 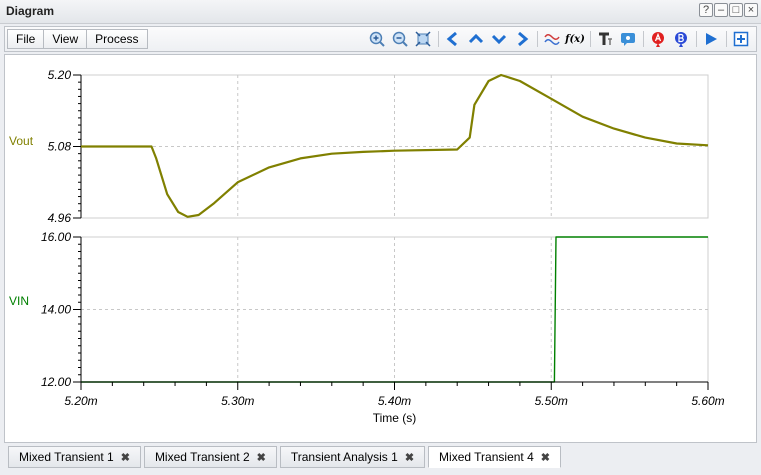 I want to click on y-tick-label: 16.00, so click(x=56, y=237).